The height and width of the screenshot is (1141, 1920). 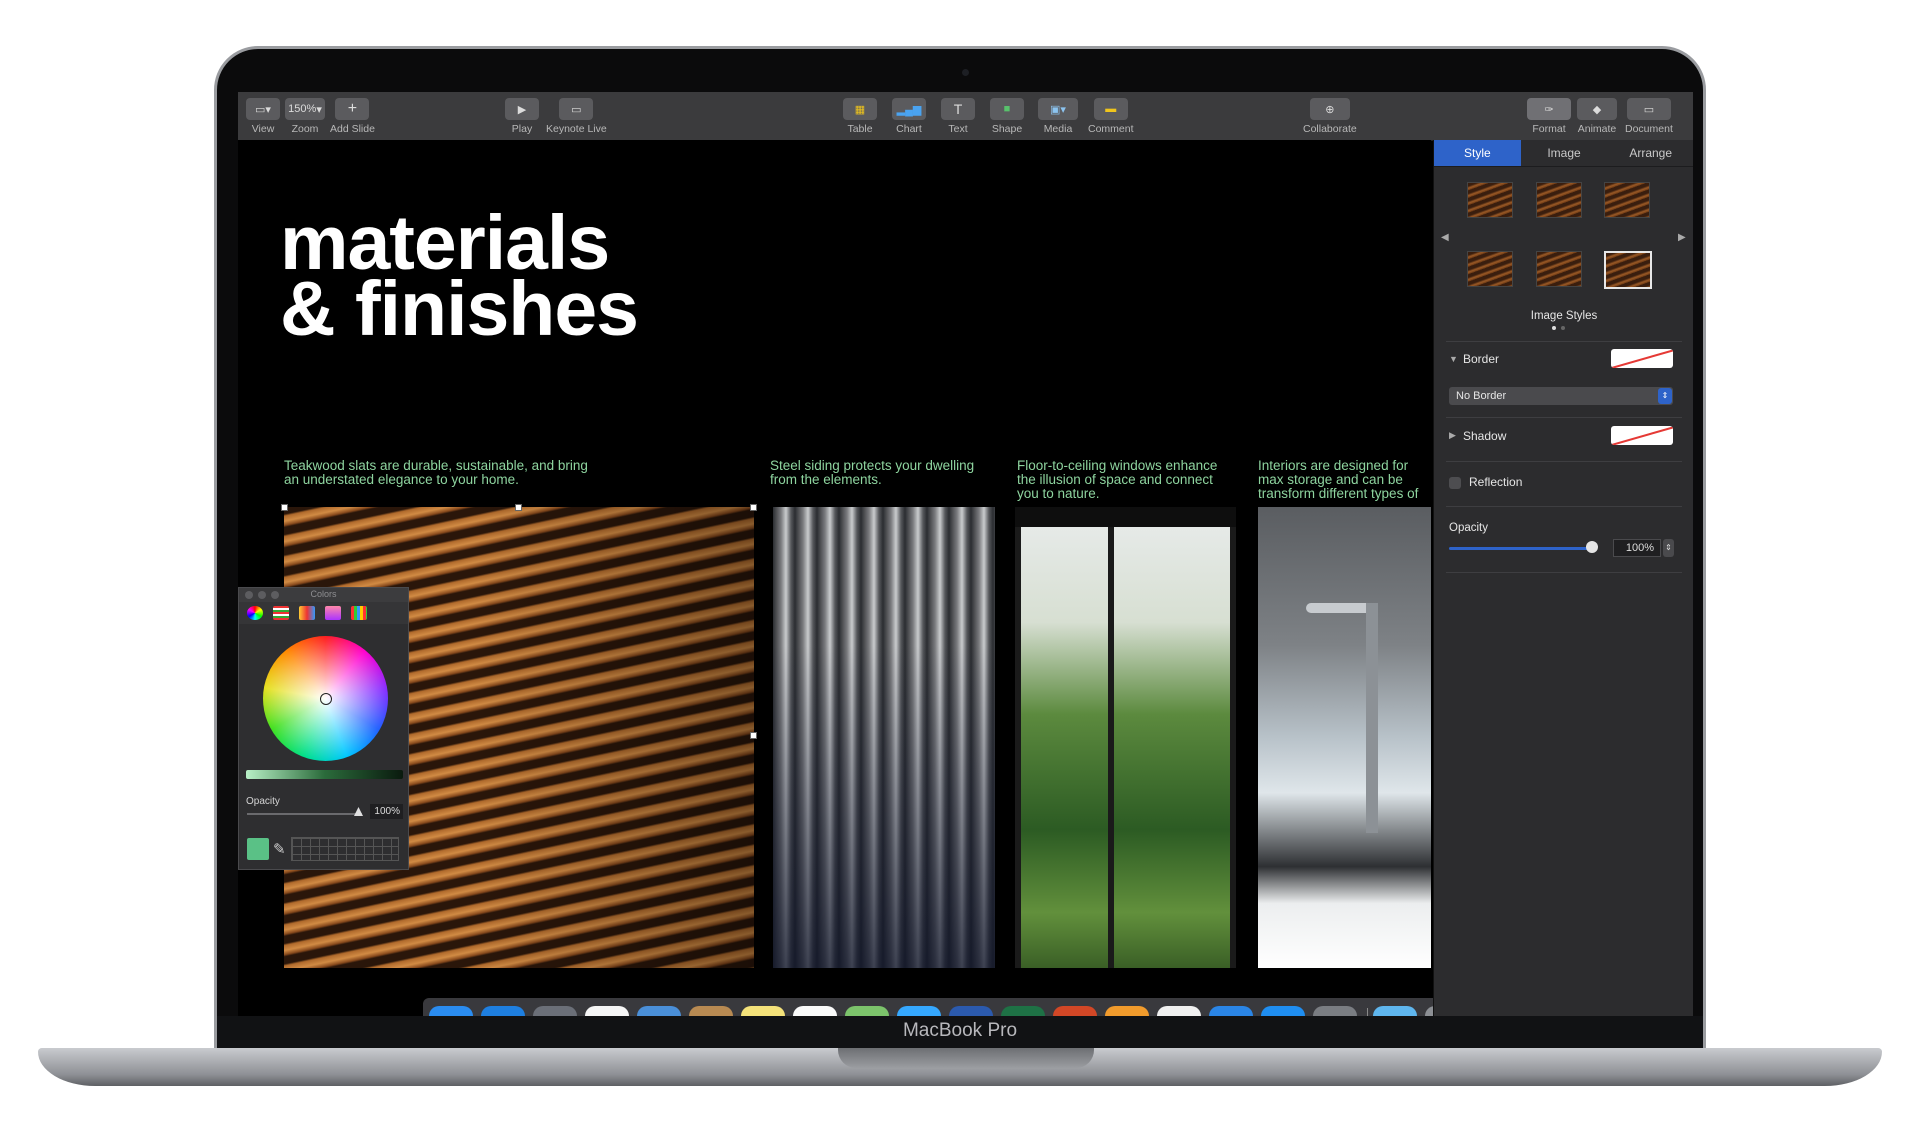 I want to click on windows-photo, so click(x=1125, y=737).